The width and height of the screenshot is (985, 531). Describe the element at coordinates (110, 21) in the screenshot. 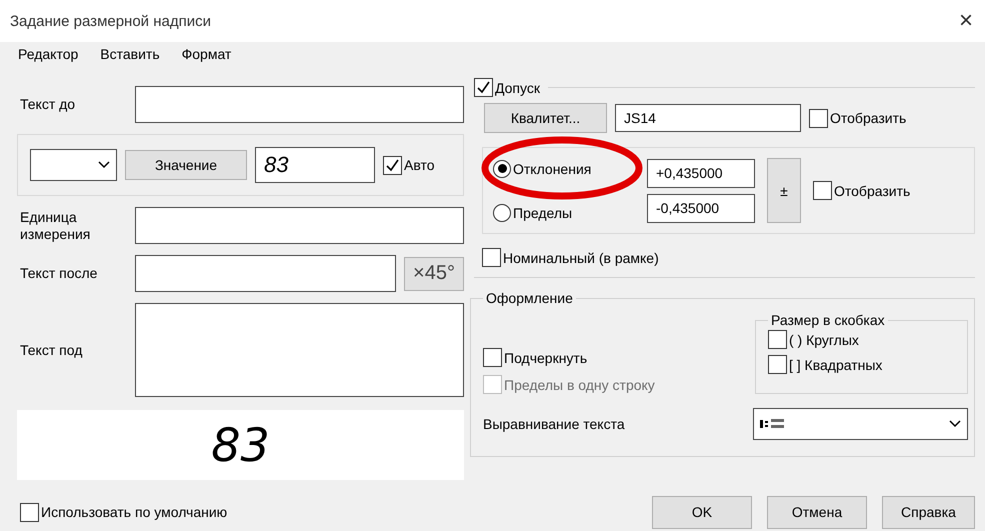

I see `window-title: Задание размерной надписи` at that location.